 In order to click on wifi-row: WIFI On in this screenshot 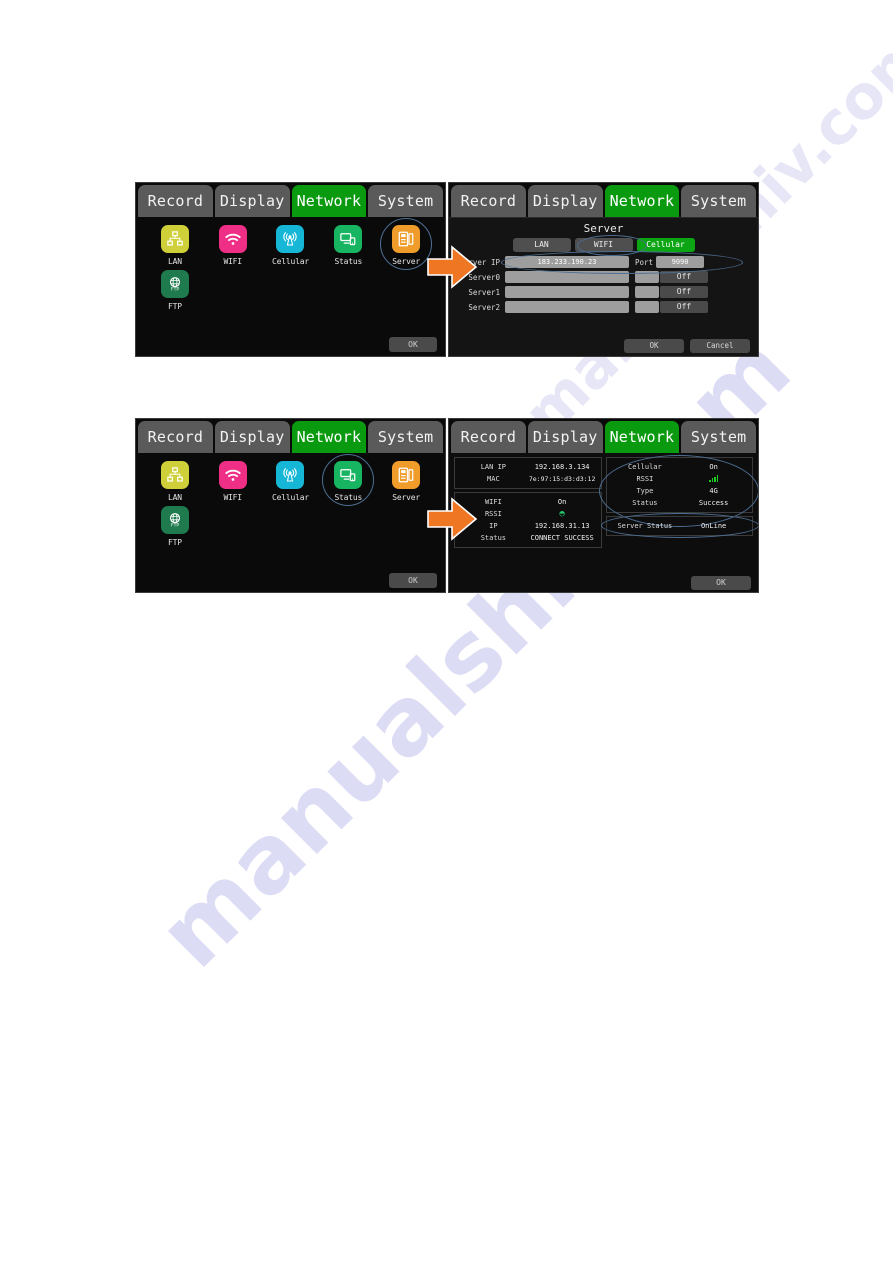, I will do `click(528, 502)`.